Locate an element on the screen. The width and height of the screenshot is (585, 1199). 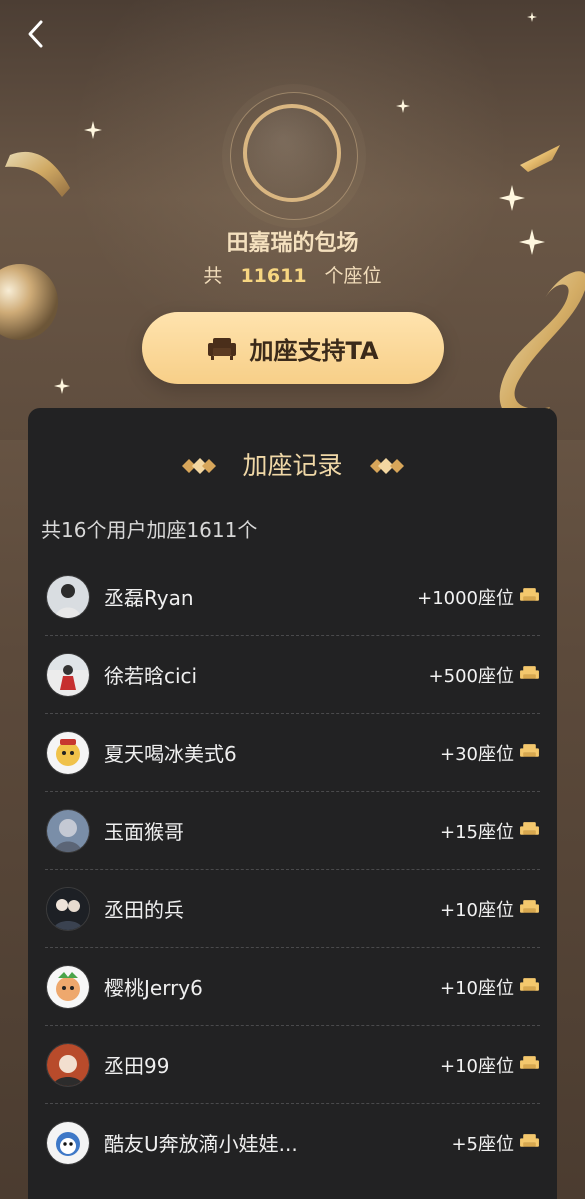
seat-prefix: 共 is located at coordinates (213, 276).